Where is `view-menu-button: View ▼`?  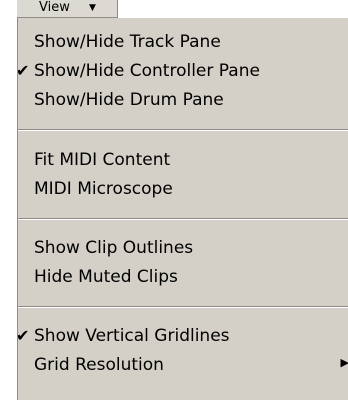
view-menu-button: View ▼ is located at coordinates (67, 9).